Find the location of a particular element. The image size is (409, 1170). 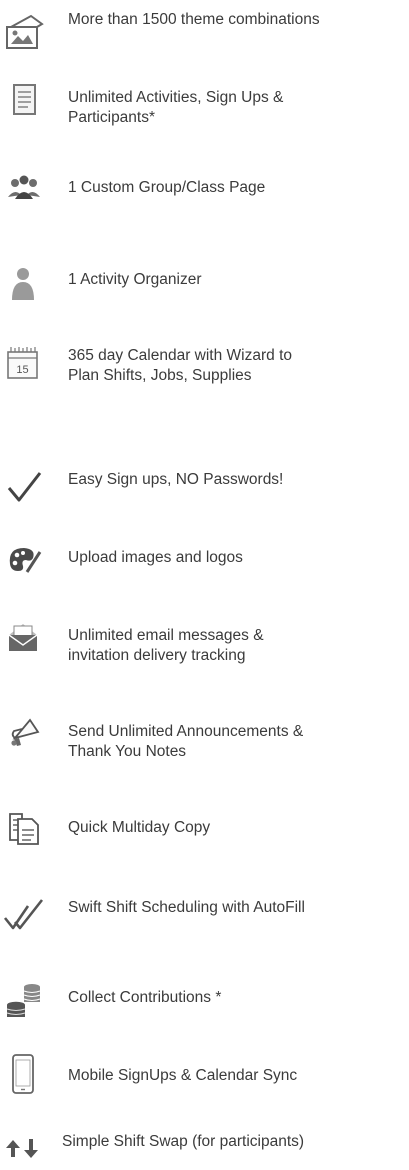

double-checkmark-icon is located at coordinates (24, 914).